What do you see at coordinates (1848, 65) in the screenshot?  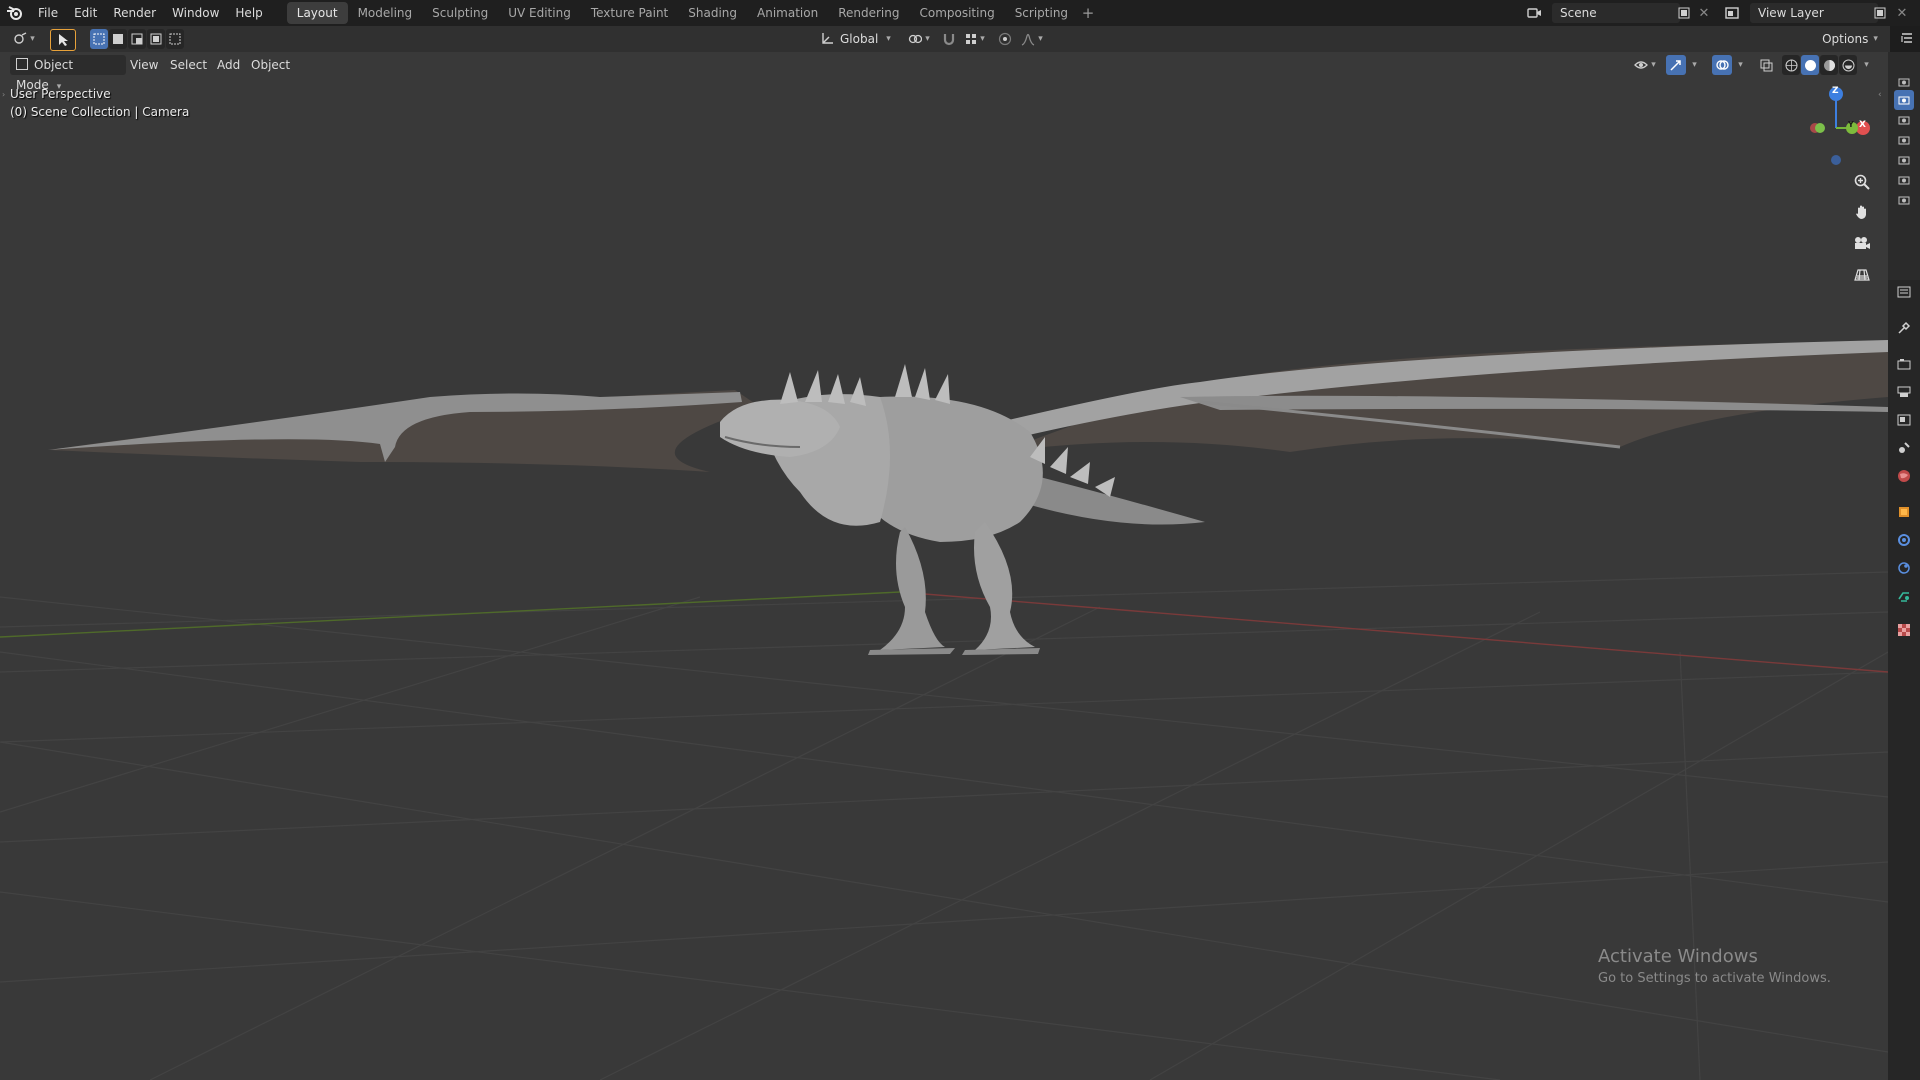 I see `rendered-shading-icon` at bounding box center [1848, 65].